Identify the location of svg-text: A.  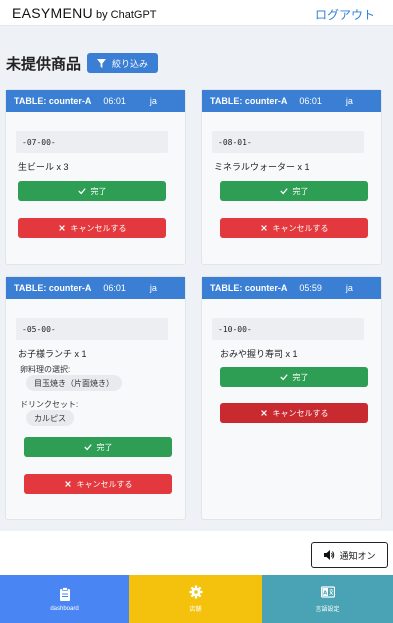
(325, 593).